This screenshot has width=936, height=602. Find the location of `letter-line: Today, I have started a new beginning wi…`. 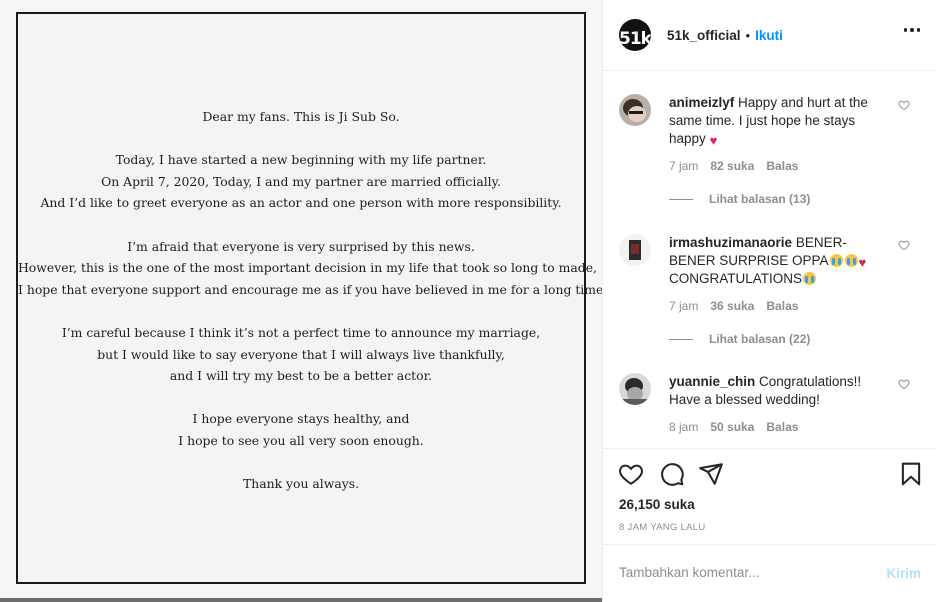

letter-line: Today, I have started a new beginning wi… is located at coordinates (301, 160).